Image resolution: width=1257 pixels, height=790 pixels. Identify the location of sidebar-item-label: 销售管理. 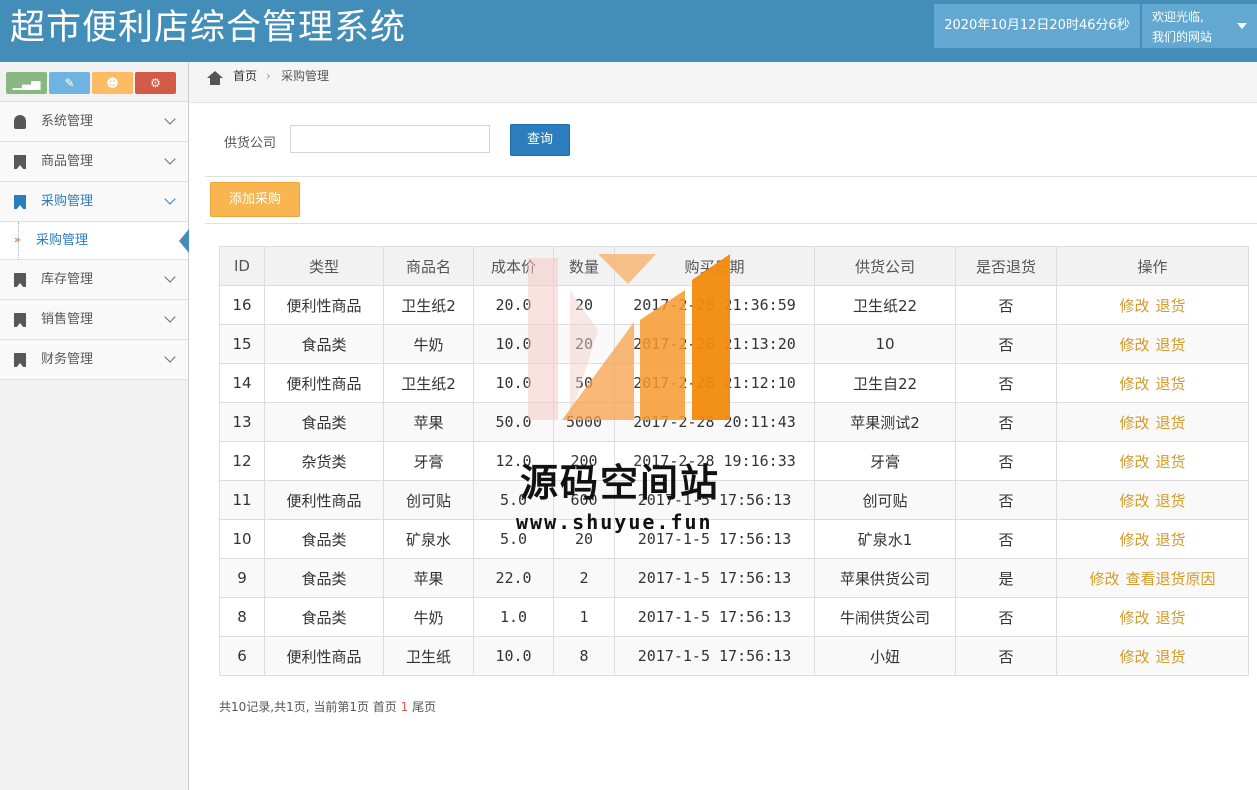
(67, 319).